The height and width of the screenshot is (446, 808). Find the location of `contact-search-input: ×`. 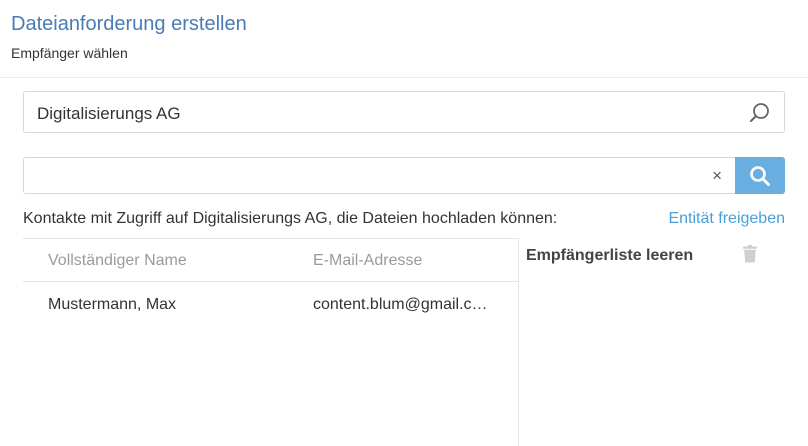

contact-search-input: × is located at coordinates (379, 175).